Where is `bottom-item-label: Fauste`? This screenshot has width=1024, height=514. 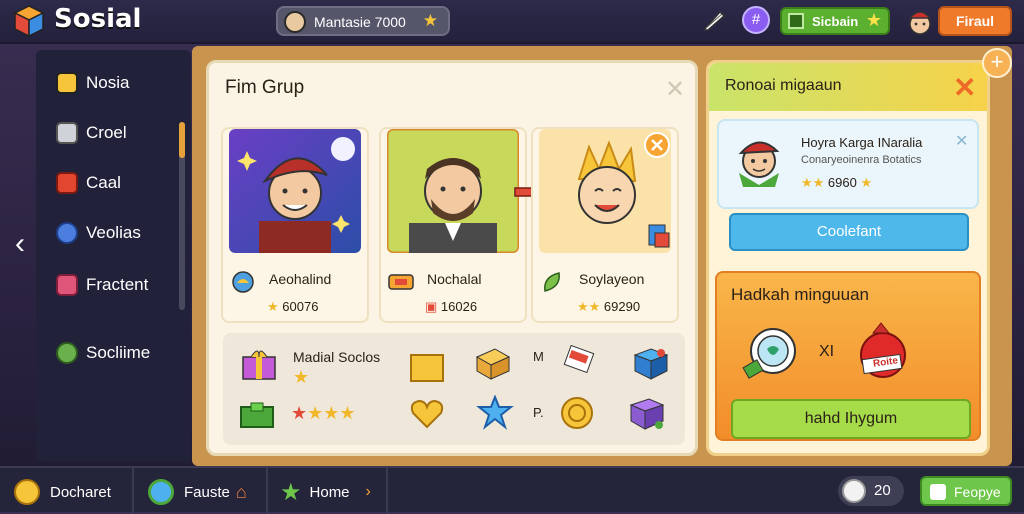
bottom-item-label: Fauste is located at coordinates (207, 492).